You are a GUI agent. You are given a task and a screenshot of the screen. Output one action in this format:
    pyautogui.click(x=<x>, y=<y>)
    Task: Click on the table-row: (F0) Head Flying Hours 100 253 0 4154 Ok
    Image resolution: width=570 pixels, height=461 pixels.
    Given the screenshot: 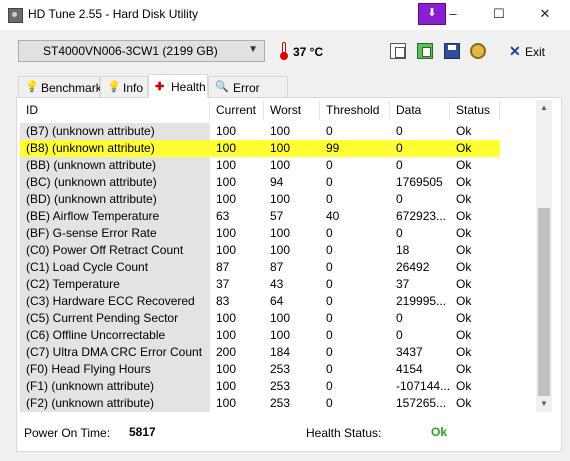 What is the action you would take?
    pyautogui.click(x=278, y=369)
    